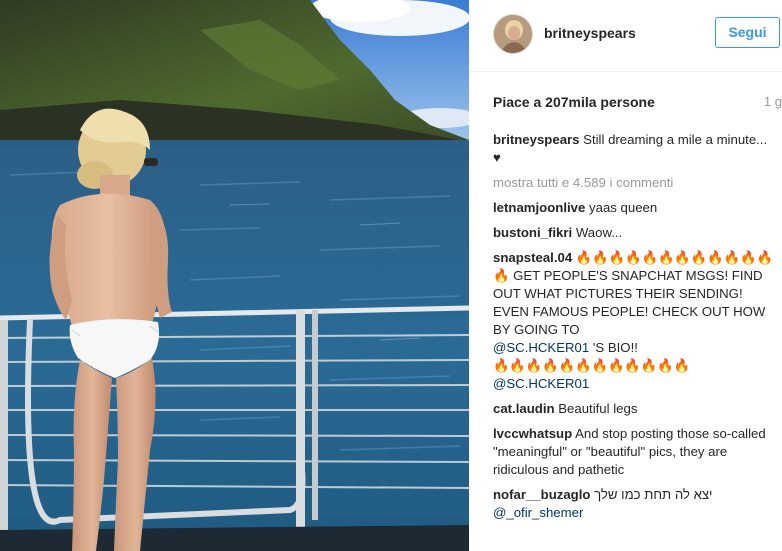 This screenshot has width=782, height=551. What do you see at coordinates (536, 139) in the screenshot?
I see `caption-username: britneyspears` at bounding box center [536, 139].